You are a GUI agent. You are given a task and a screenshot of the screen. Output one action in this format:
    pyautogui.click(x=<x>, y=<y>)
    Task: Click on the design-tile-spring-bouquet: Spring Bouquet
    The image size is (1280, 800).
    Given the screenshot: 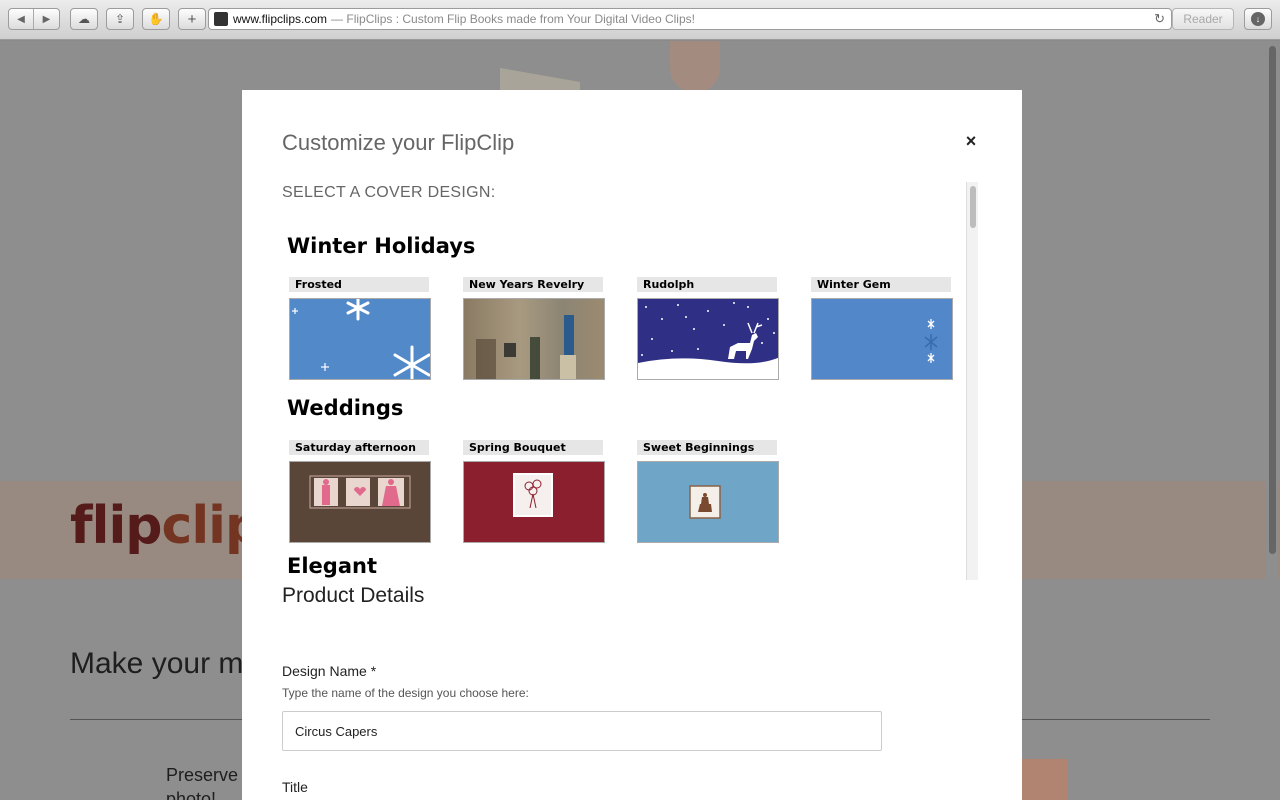 What is the action you would take?
    pyautogui.click(x=534, y=491)
    